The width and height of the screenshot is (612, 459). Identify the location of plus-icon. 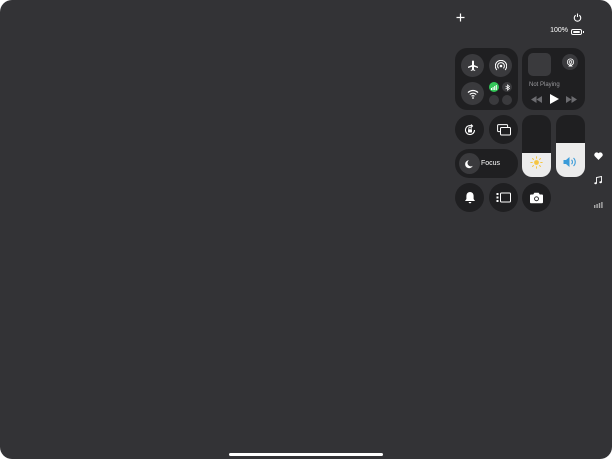
(460, 17).